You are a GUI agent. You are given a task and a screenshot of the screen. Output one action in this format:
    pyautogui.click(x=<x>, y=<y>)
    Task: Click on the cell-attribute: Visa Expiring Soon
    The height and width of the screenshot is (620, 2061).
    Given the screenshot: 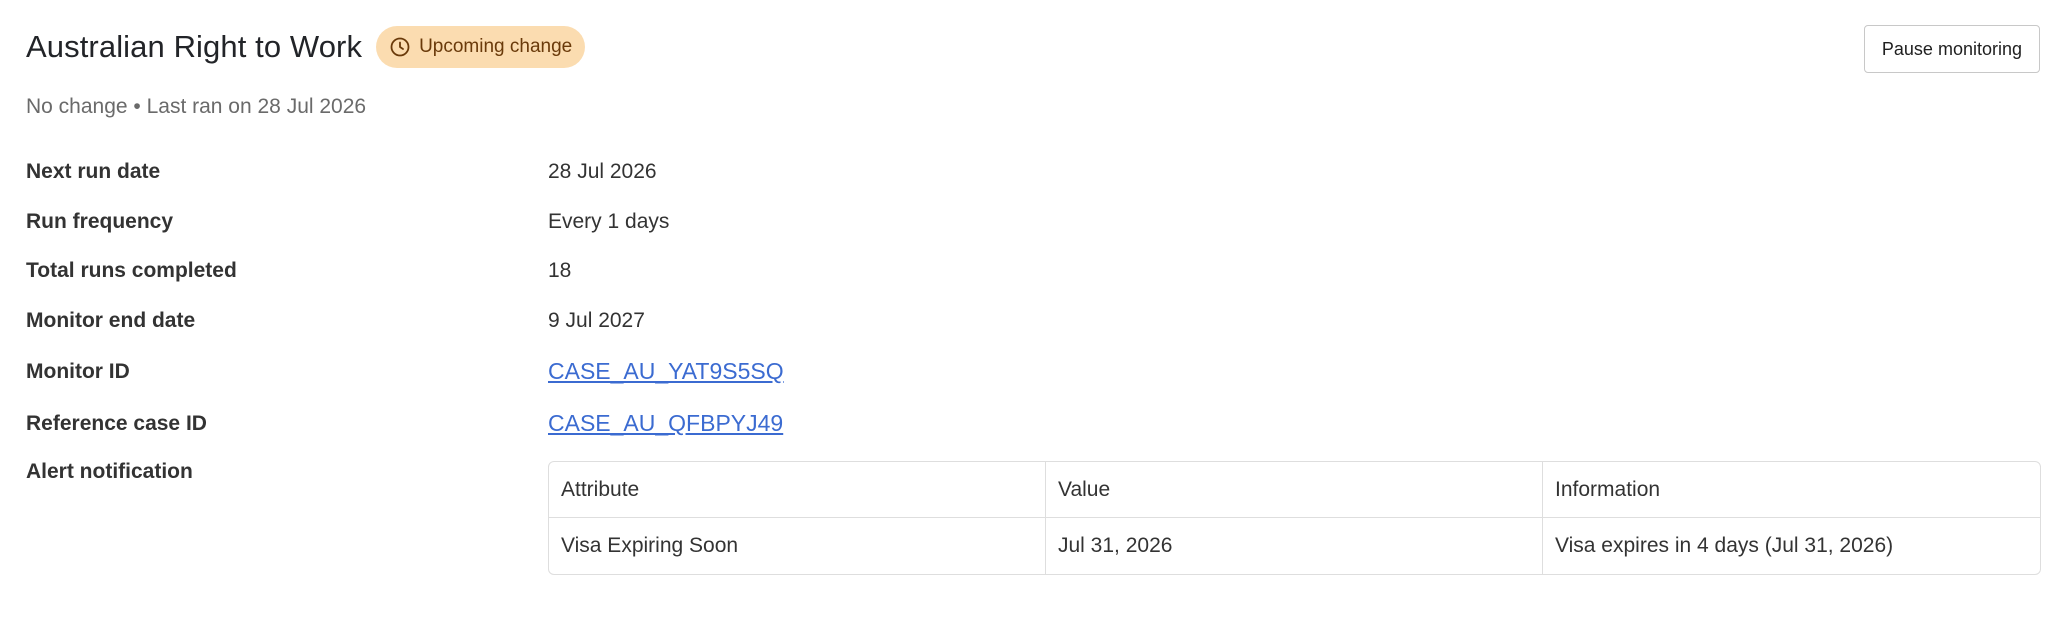 What is the action you would take?
    pyautogui.click(x=797, y=546)
    